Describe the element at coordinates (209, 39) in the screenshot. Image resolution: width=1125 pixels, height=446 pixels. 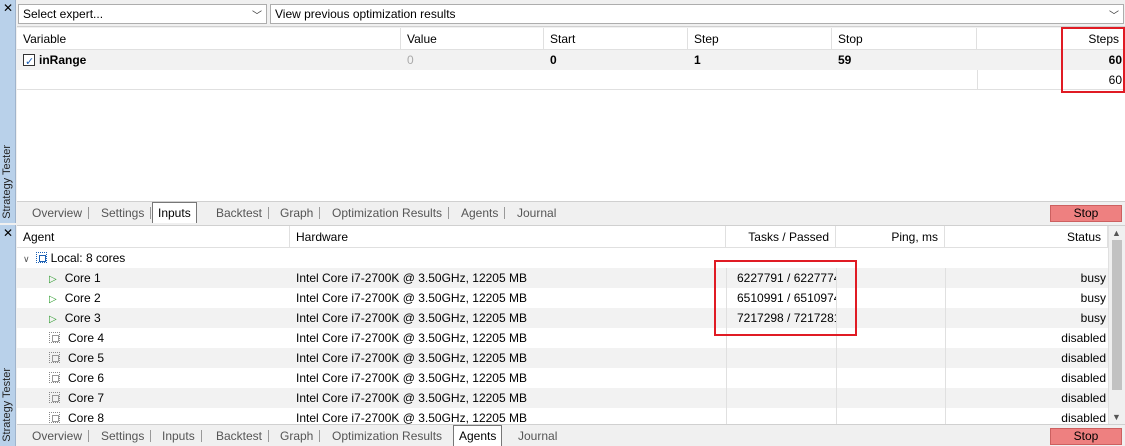
I see `col-variable: Variable` at that location.